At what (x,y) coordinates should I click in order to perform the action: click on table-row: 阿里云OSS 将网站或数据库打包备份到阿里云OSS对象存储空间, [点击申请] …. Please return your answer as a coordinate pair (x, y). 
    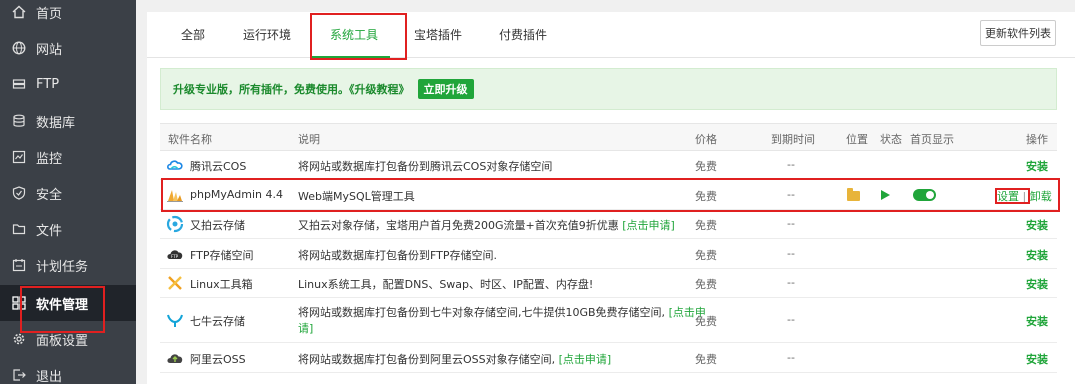
    Looking at the image, I should click on (608, 358).